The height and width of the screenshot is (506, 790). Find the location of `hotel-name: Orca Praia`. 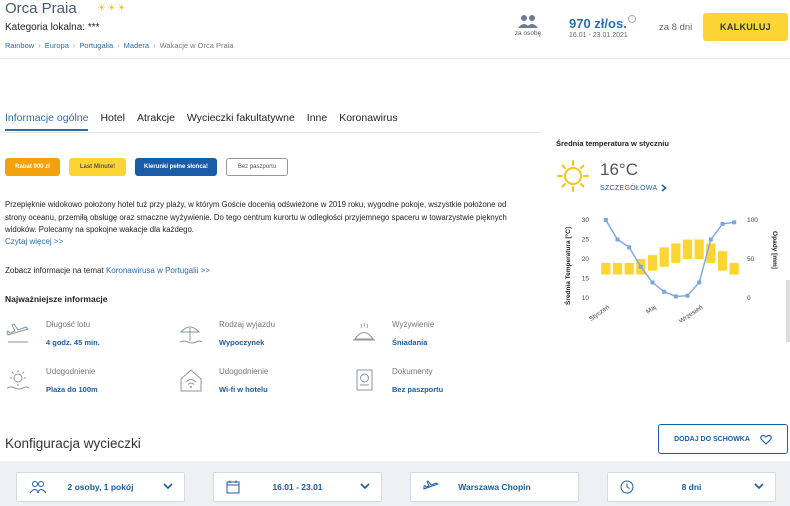

hotel-name: Orca Praia is located at coordinates (41, 8).